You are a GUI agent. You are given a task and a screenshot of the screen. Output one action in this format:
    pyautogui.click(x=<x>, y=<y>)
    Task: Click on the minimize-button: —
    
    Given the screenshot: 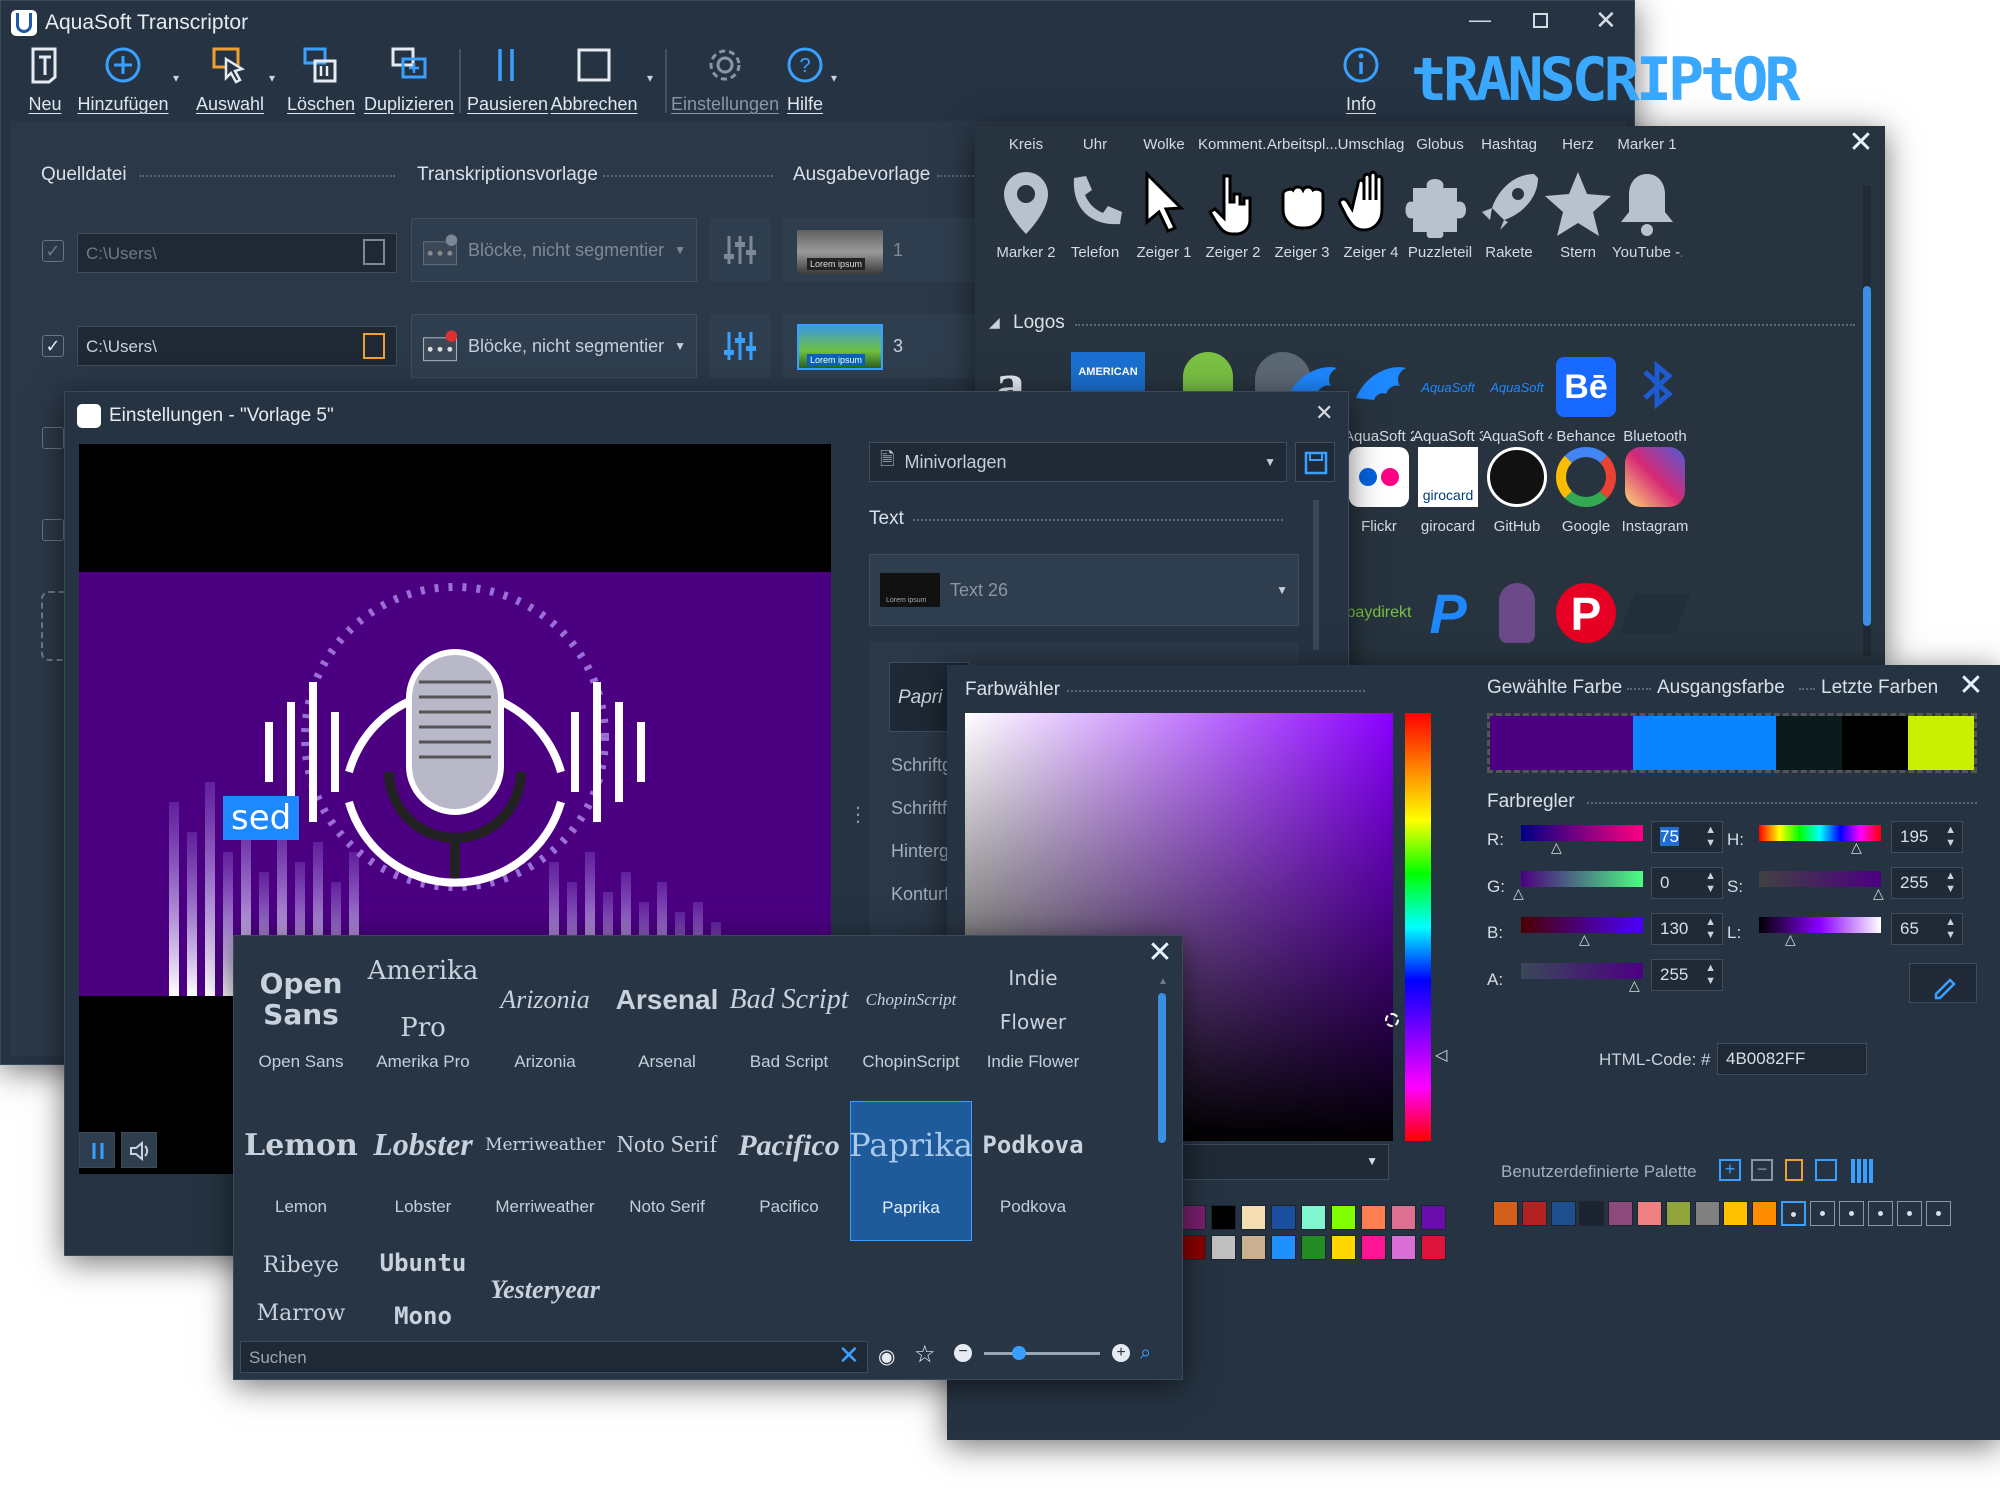 What is the action you would take?
    pyautogui.click(x=1480, y=20)
    